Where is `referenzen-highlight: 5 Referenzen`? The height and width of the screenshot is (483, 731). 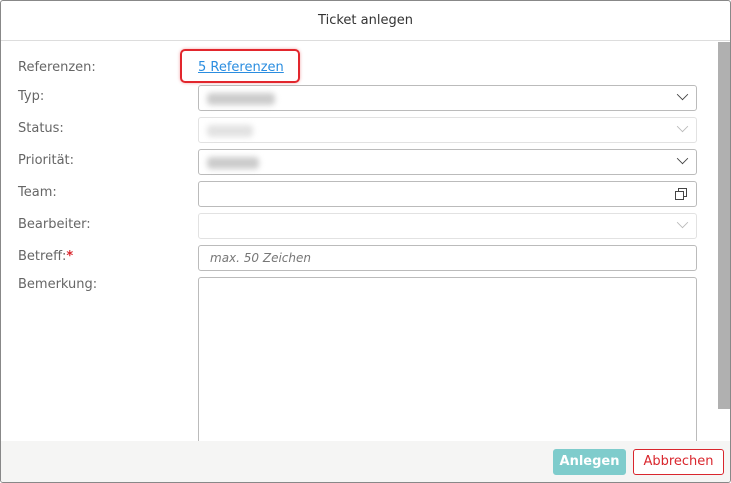 referenzen-highlight: 5 Referenzen is located at coordinates (240, 66).